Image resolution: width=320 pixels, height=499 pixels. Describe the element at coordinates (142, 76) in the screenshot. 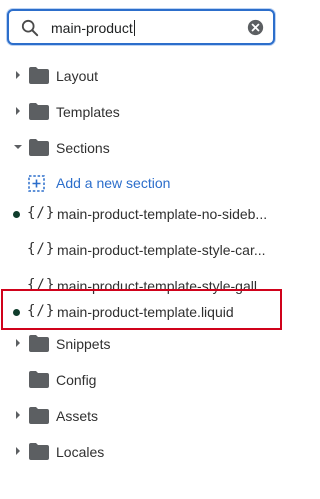

I see `folder-layout: Layout` at that location.